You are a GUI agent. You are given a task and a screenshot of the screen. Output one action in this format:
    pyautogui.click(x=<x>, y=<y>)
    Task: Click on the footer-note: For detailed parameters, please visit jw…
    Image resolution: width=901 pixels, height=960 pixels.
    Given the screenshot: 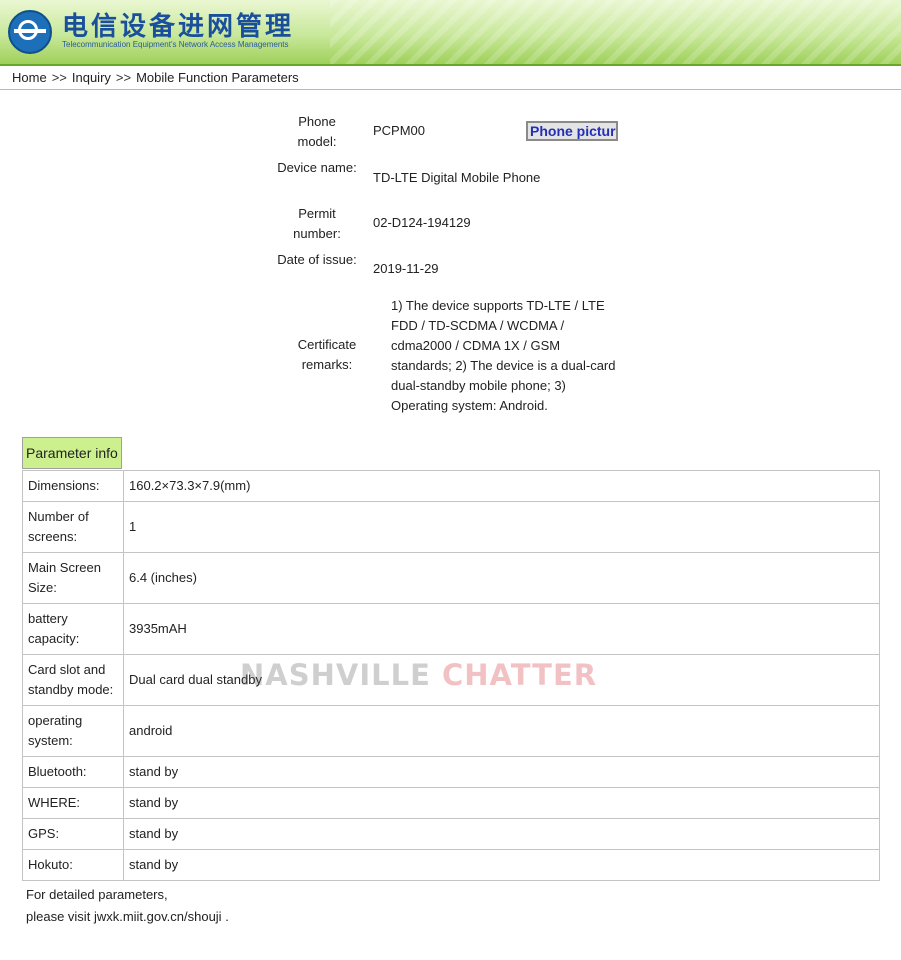 What is the action you would take?
    pyautogui.click(x=127, y=906)
    